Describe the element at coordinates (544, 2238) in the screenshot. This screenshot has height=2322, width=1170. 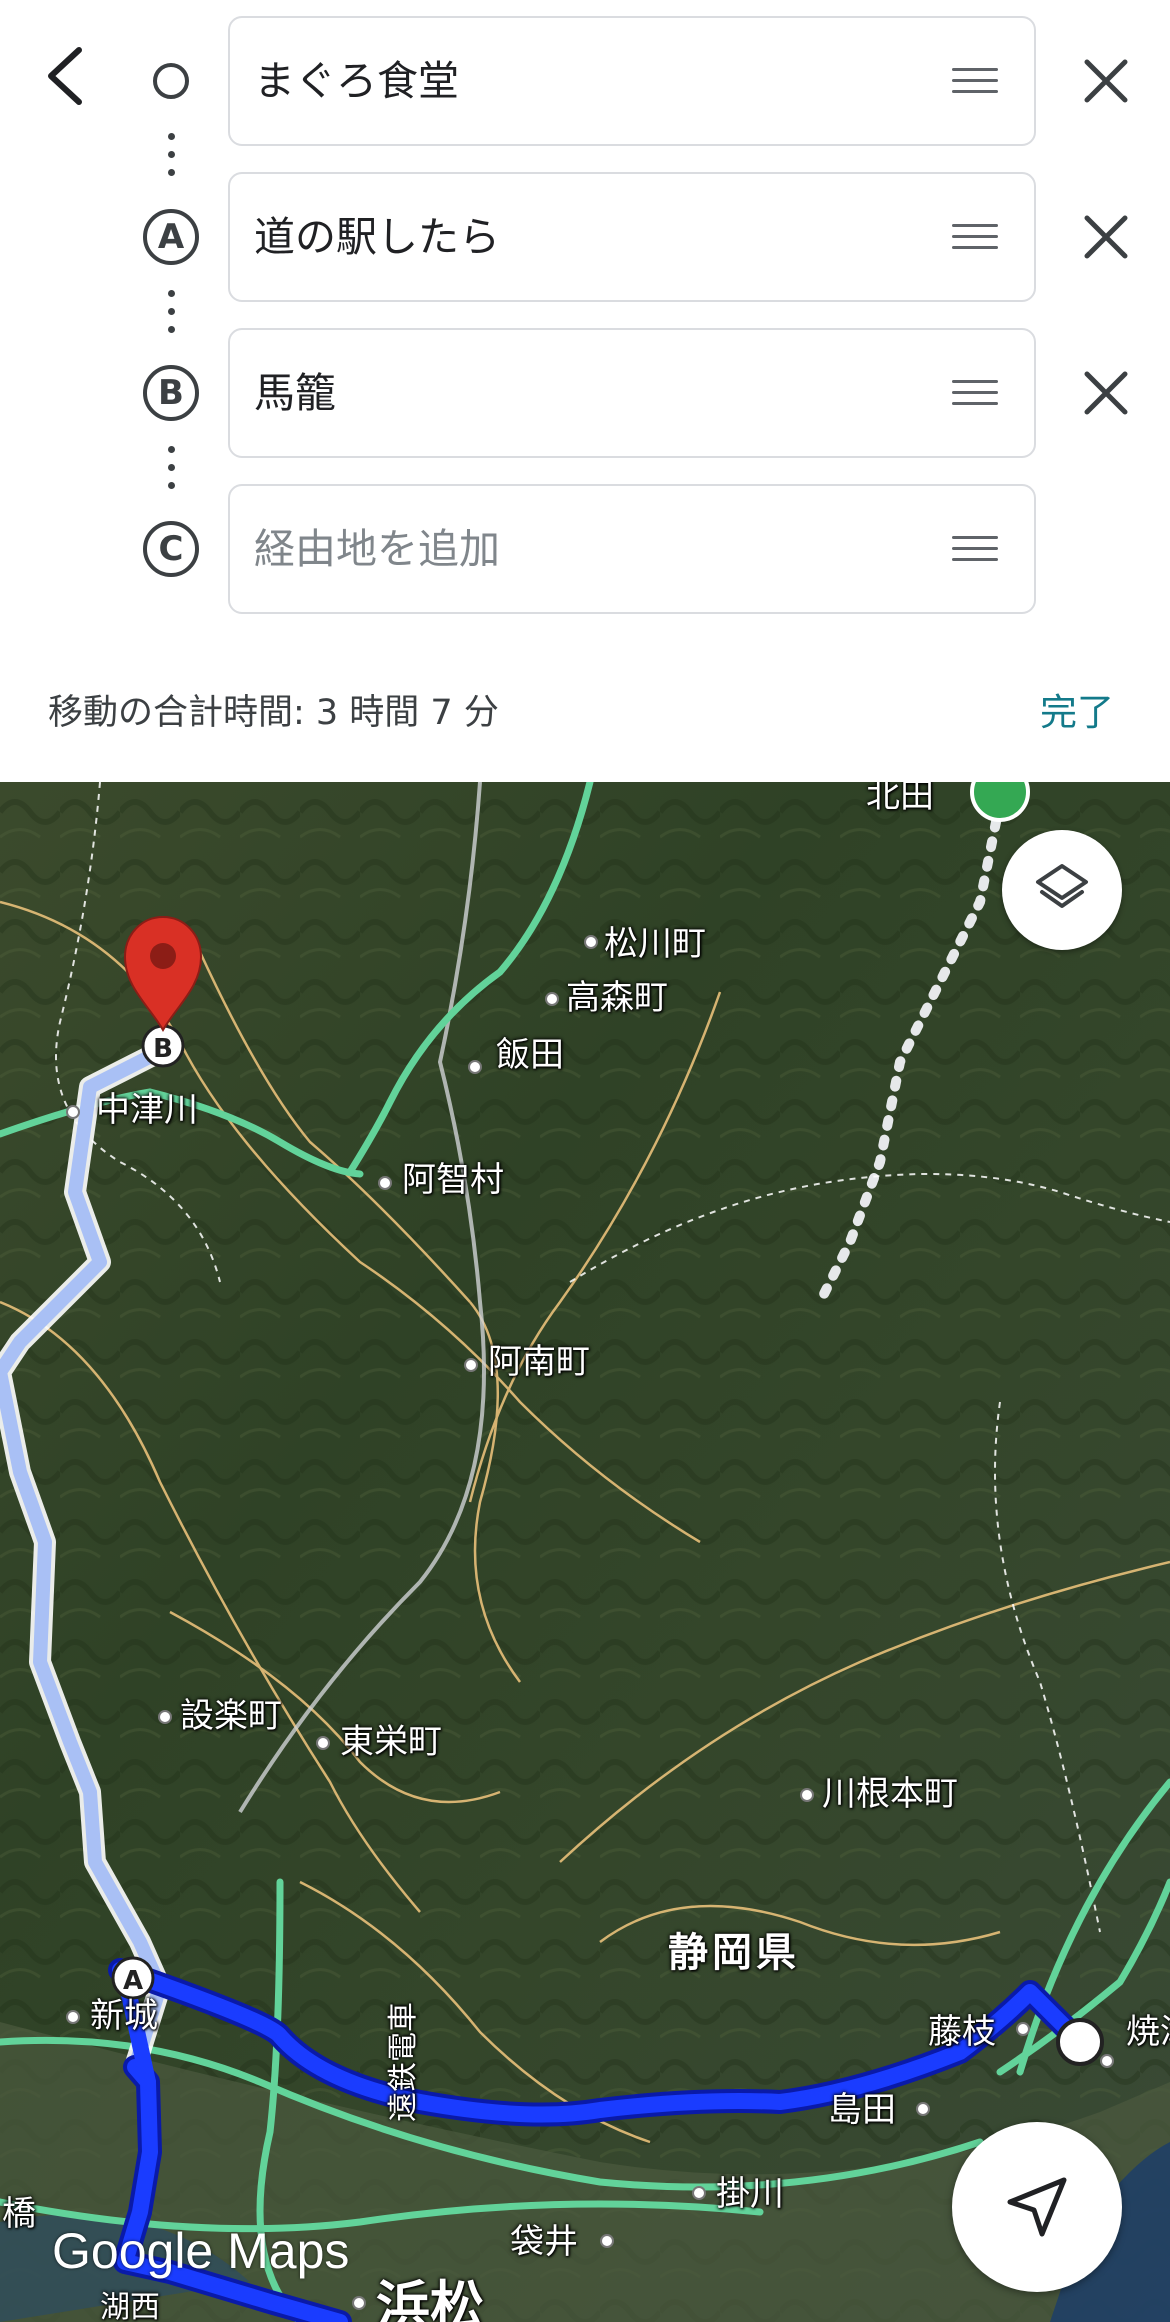
I see `label-fukuroi: 袋井` at that location.